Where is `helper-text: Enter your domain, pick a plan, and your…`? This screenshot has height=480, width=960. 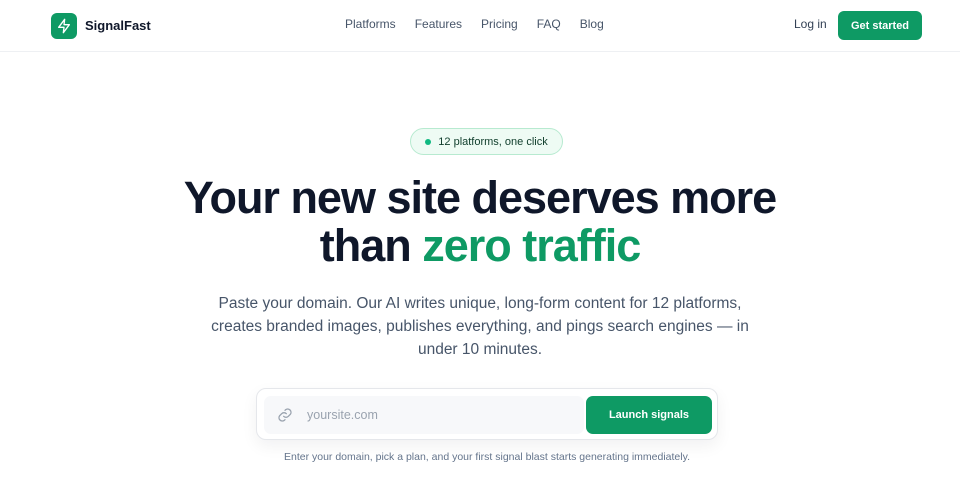
helper-text: Enter your domain, pick a plan, and your… is located at coordinates (486, 457).